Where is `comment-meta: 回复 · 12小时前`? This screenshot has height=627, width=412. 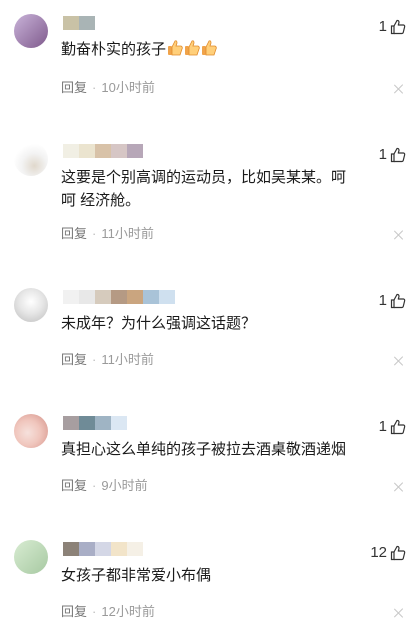
comment-meta: 回复 · 12小时前 is located at coordinates (108, 612).